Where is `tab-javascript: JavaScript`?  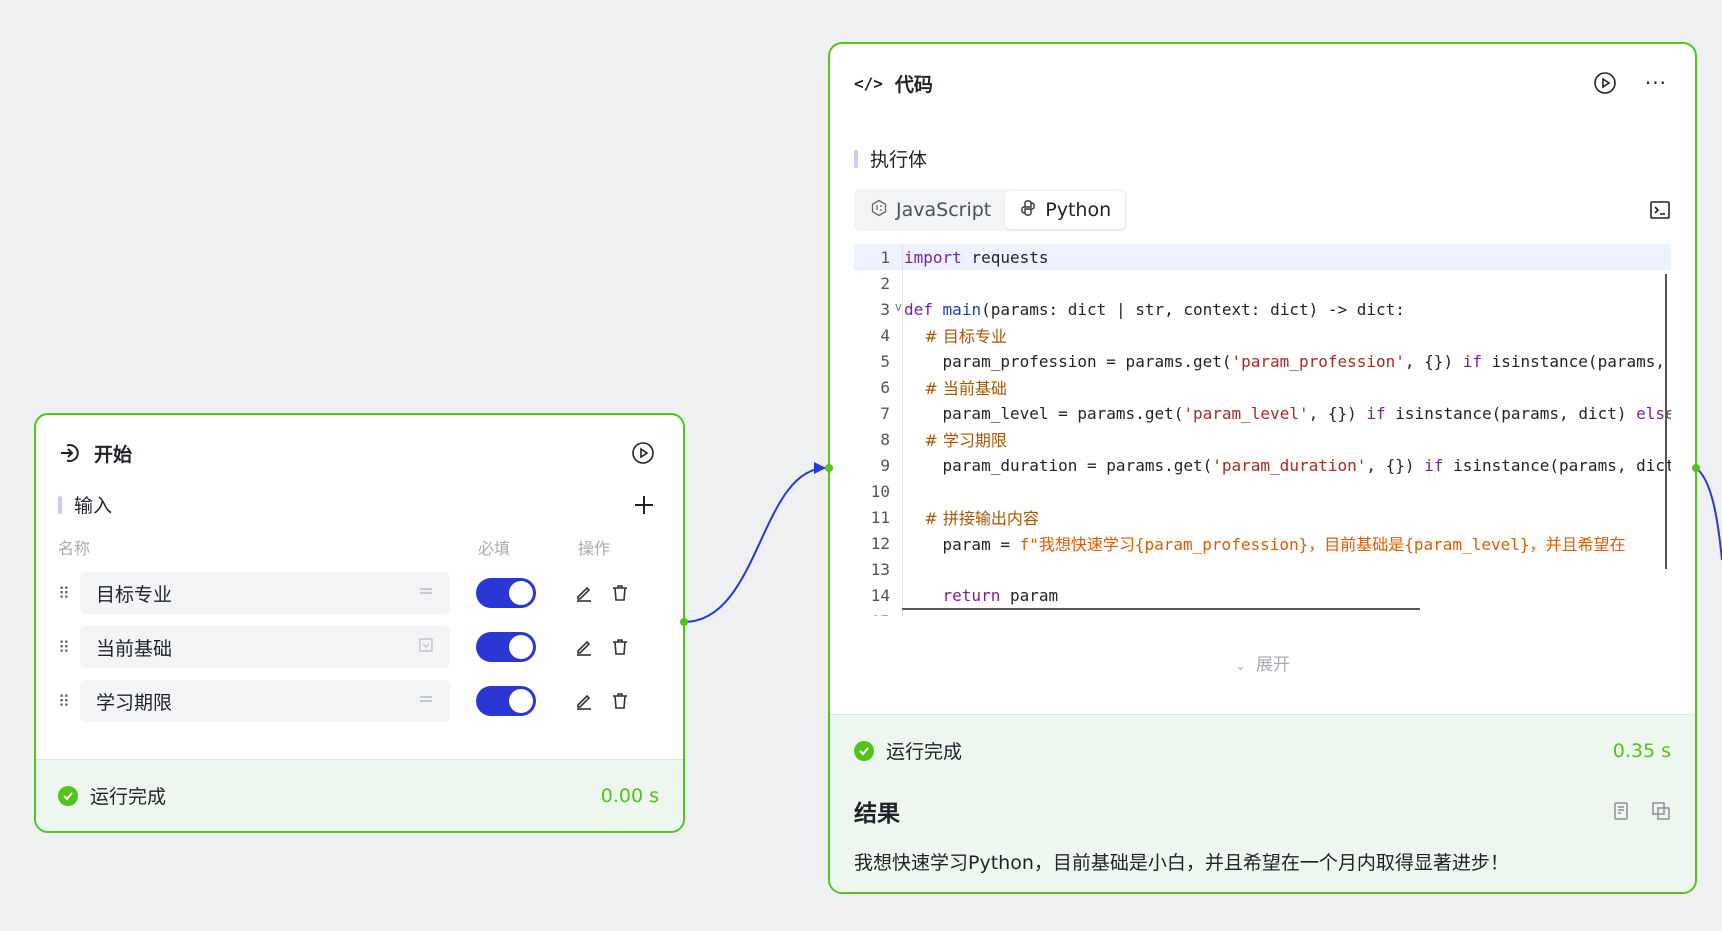 tab-javascript: JavaScript is located at coordinates (930, 210).